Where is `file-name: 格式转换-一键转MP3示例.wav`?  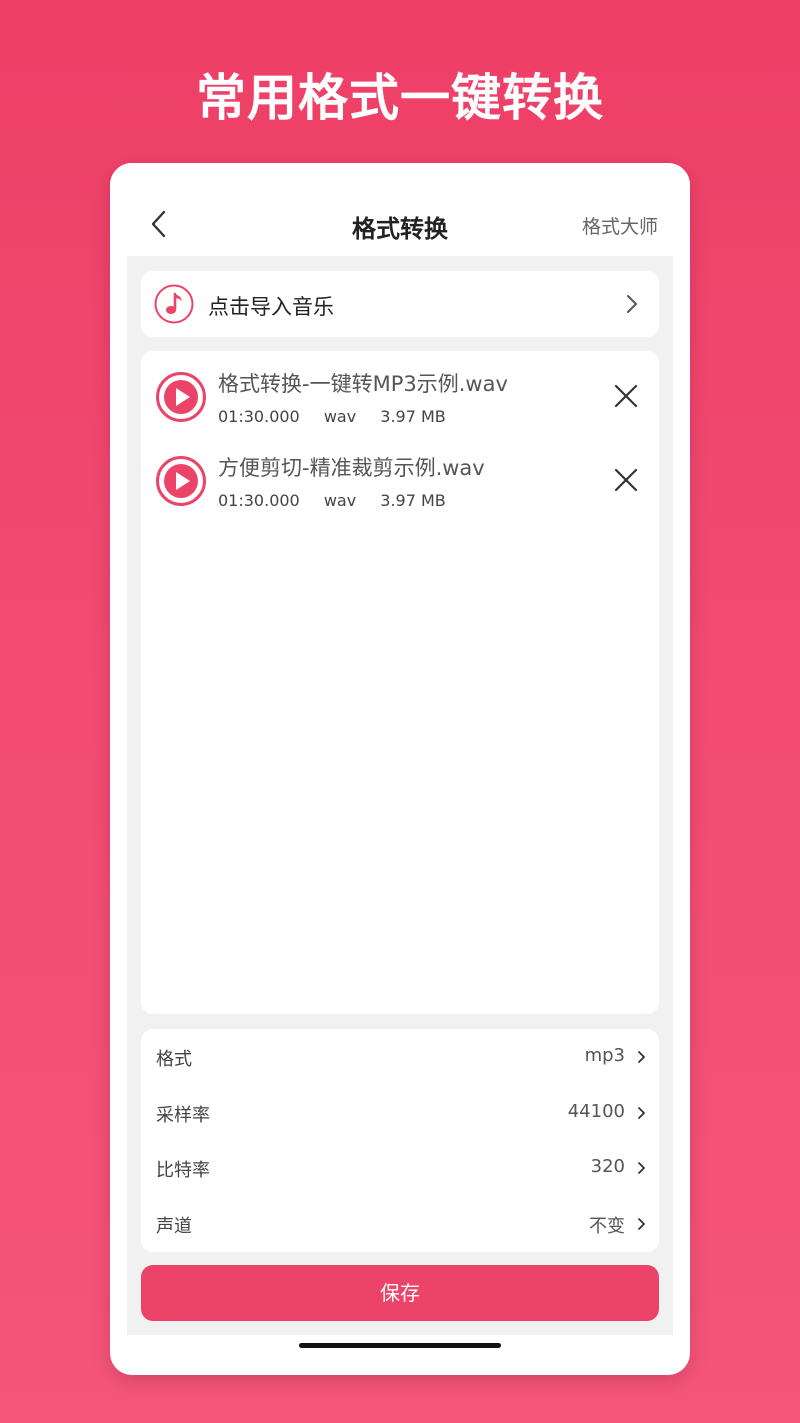
file-name: 格式转换-一键转MP3示例.wav is located at coordinates (363, 384).